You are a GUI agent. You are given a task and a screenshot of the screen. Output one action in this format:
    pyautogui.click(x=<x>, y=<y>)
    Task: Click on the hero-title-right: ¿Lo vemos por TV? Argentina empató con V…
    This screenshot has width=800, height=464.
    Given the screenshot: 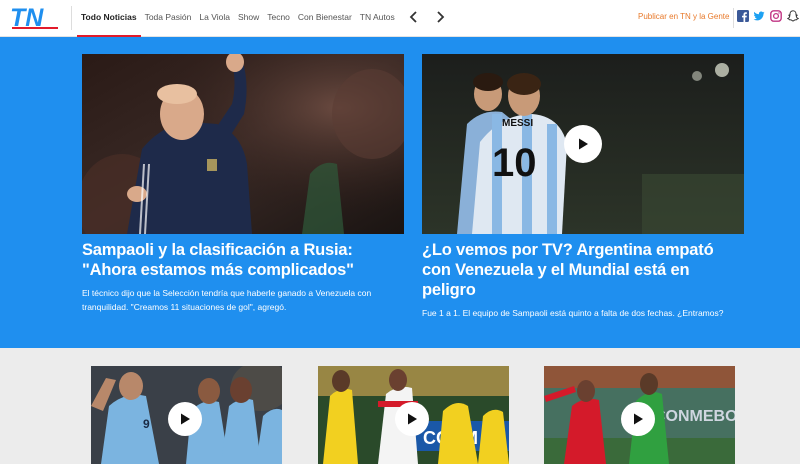 What is the action you would take?
    pyautogui.click(x=583, y=270)
    